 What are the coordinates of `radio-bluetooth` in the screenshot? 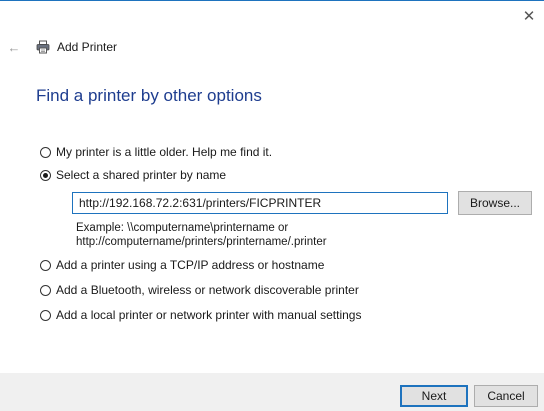 It's located at (45, 290).